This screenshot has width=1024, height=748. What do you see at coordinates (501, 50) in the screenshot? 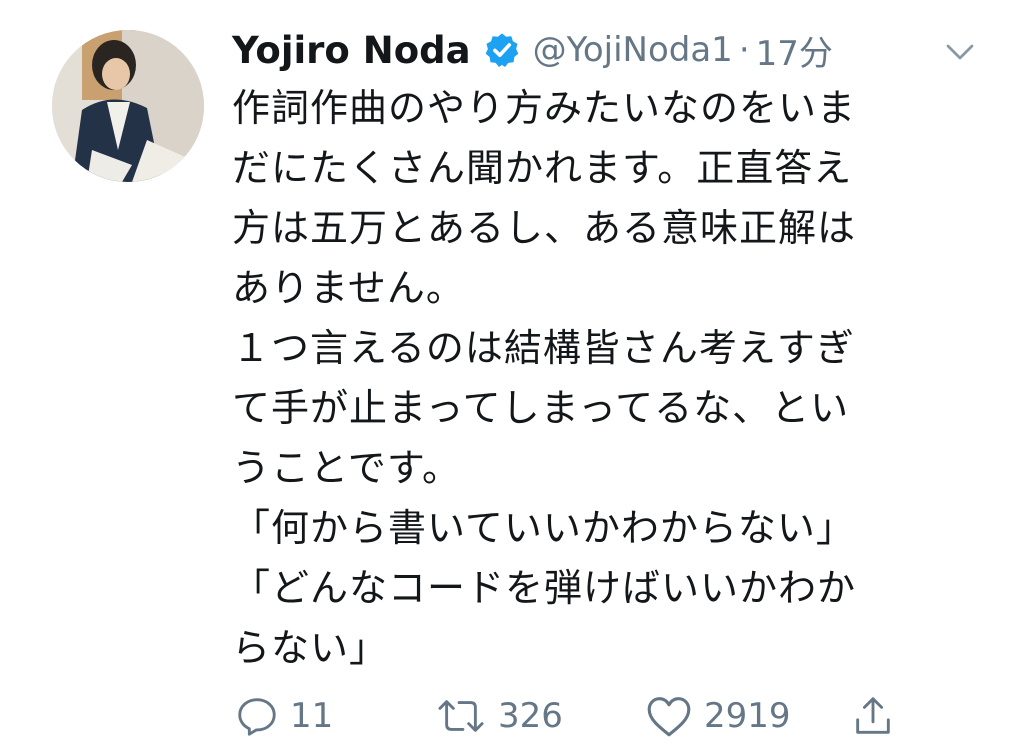
I see `verified-badge-icon` at bounding box center [501, 50].